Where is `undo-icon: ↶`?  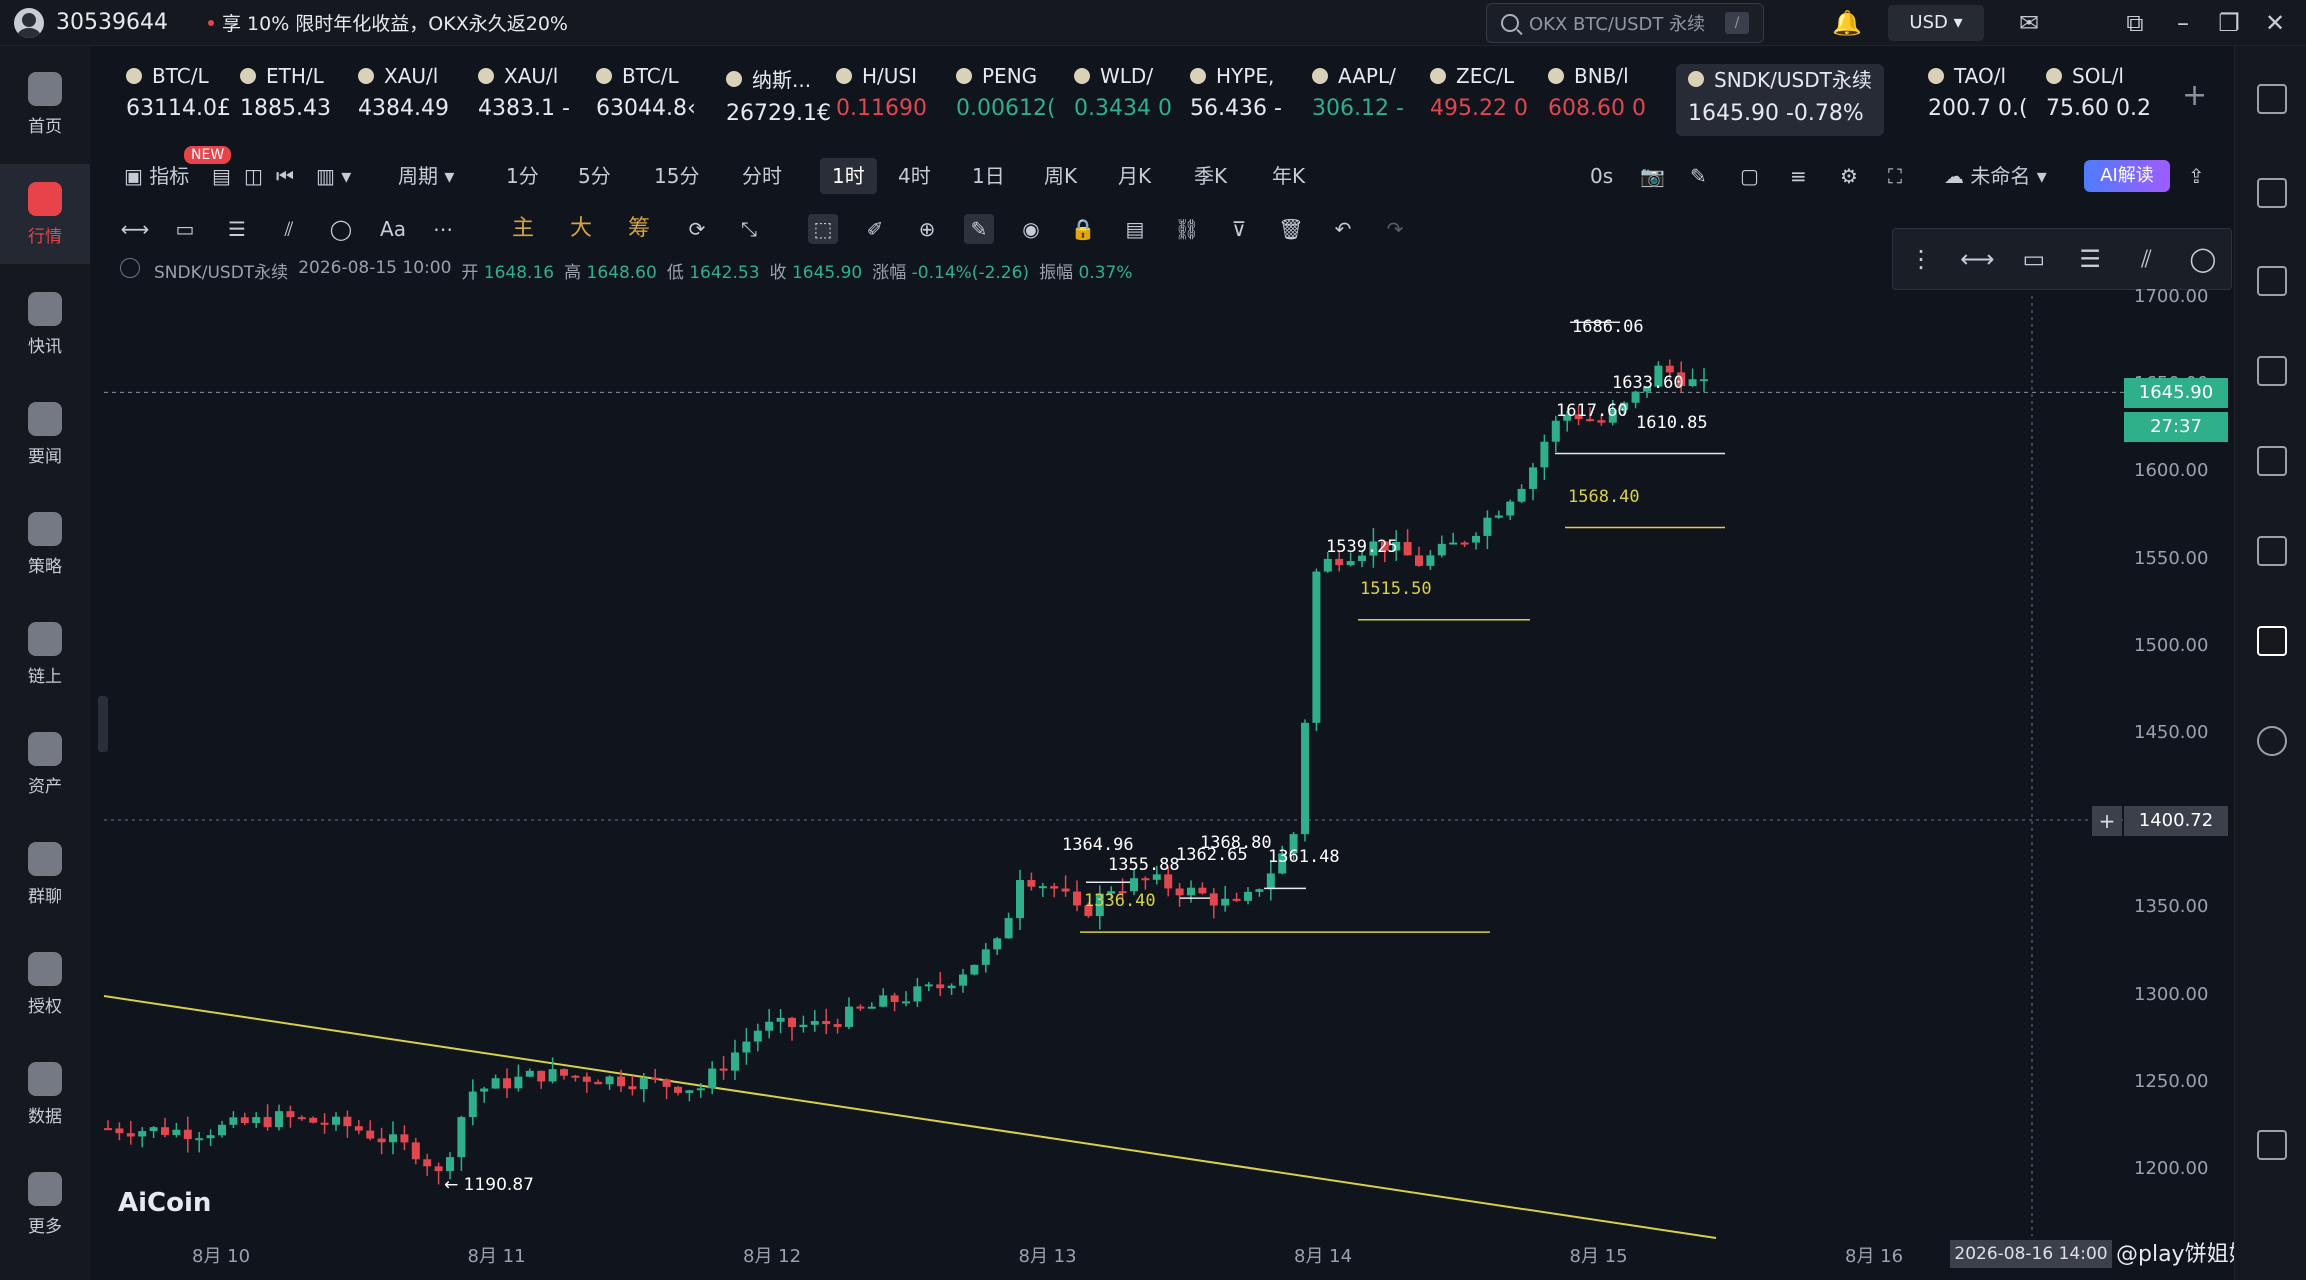 undo-icon: ↶ is located at coordinates (1343, 229).